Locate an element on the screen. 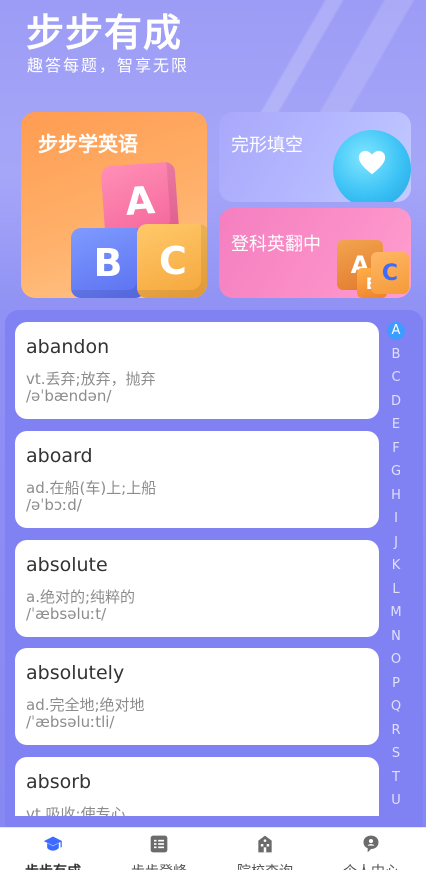 This screenshot has height=870, width=426. tab-profile-label: 个人中心 is located at coordinates (371, 865).